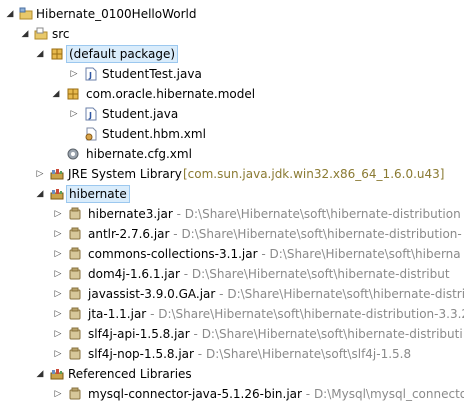 The height and width of the screenshot is (411, 464). Describe the element at coordinates (140, 114) in the screenshot. I see `tree-item-label: Student.java` at that location.